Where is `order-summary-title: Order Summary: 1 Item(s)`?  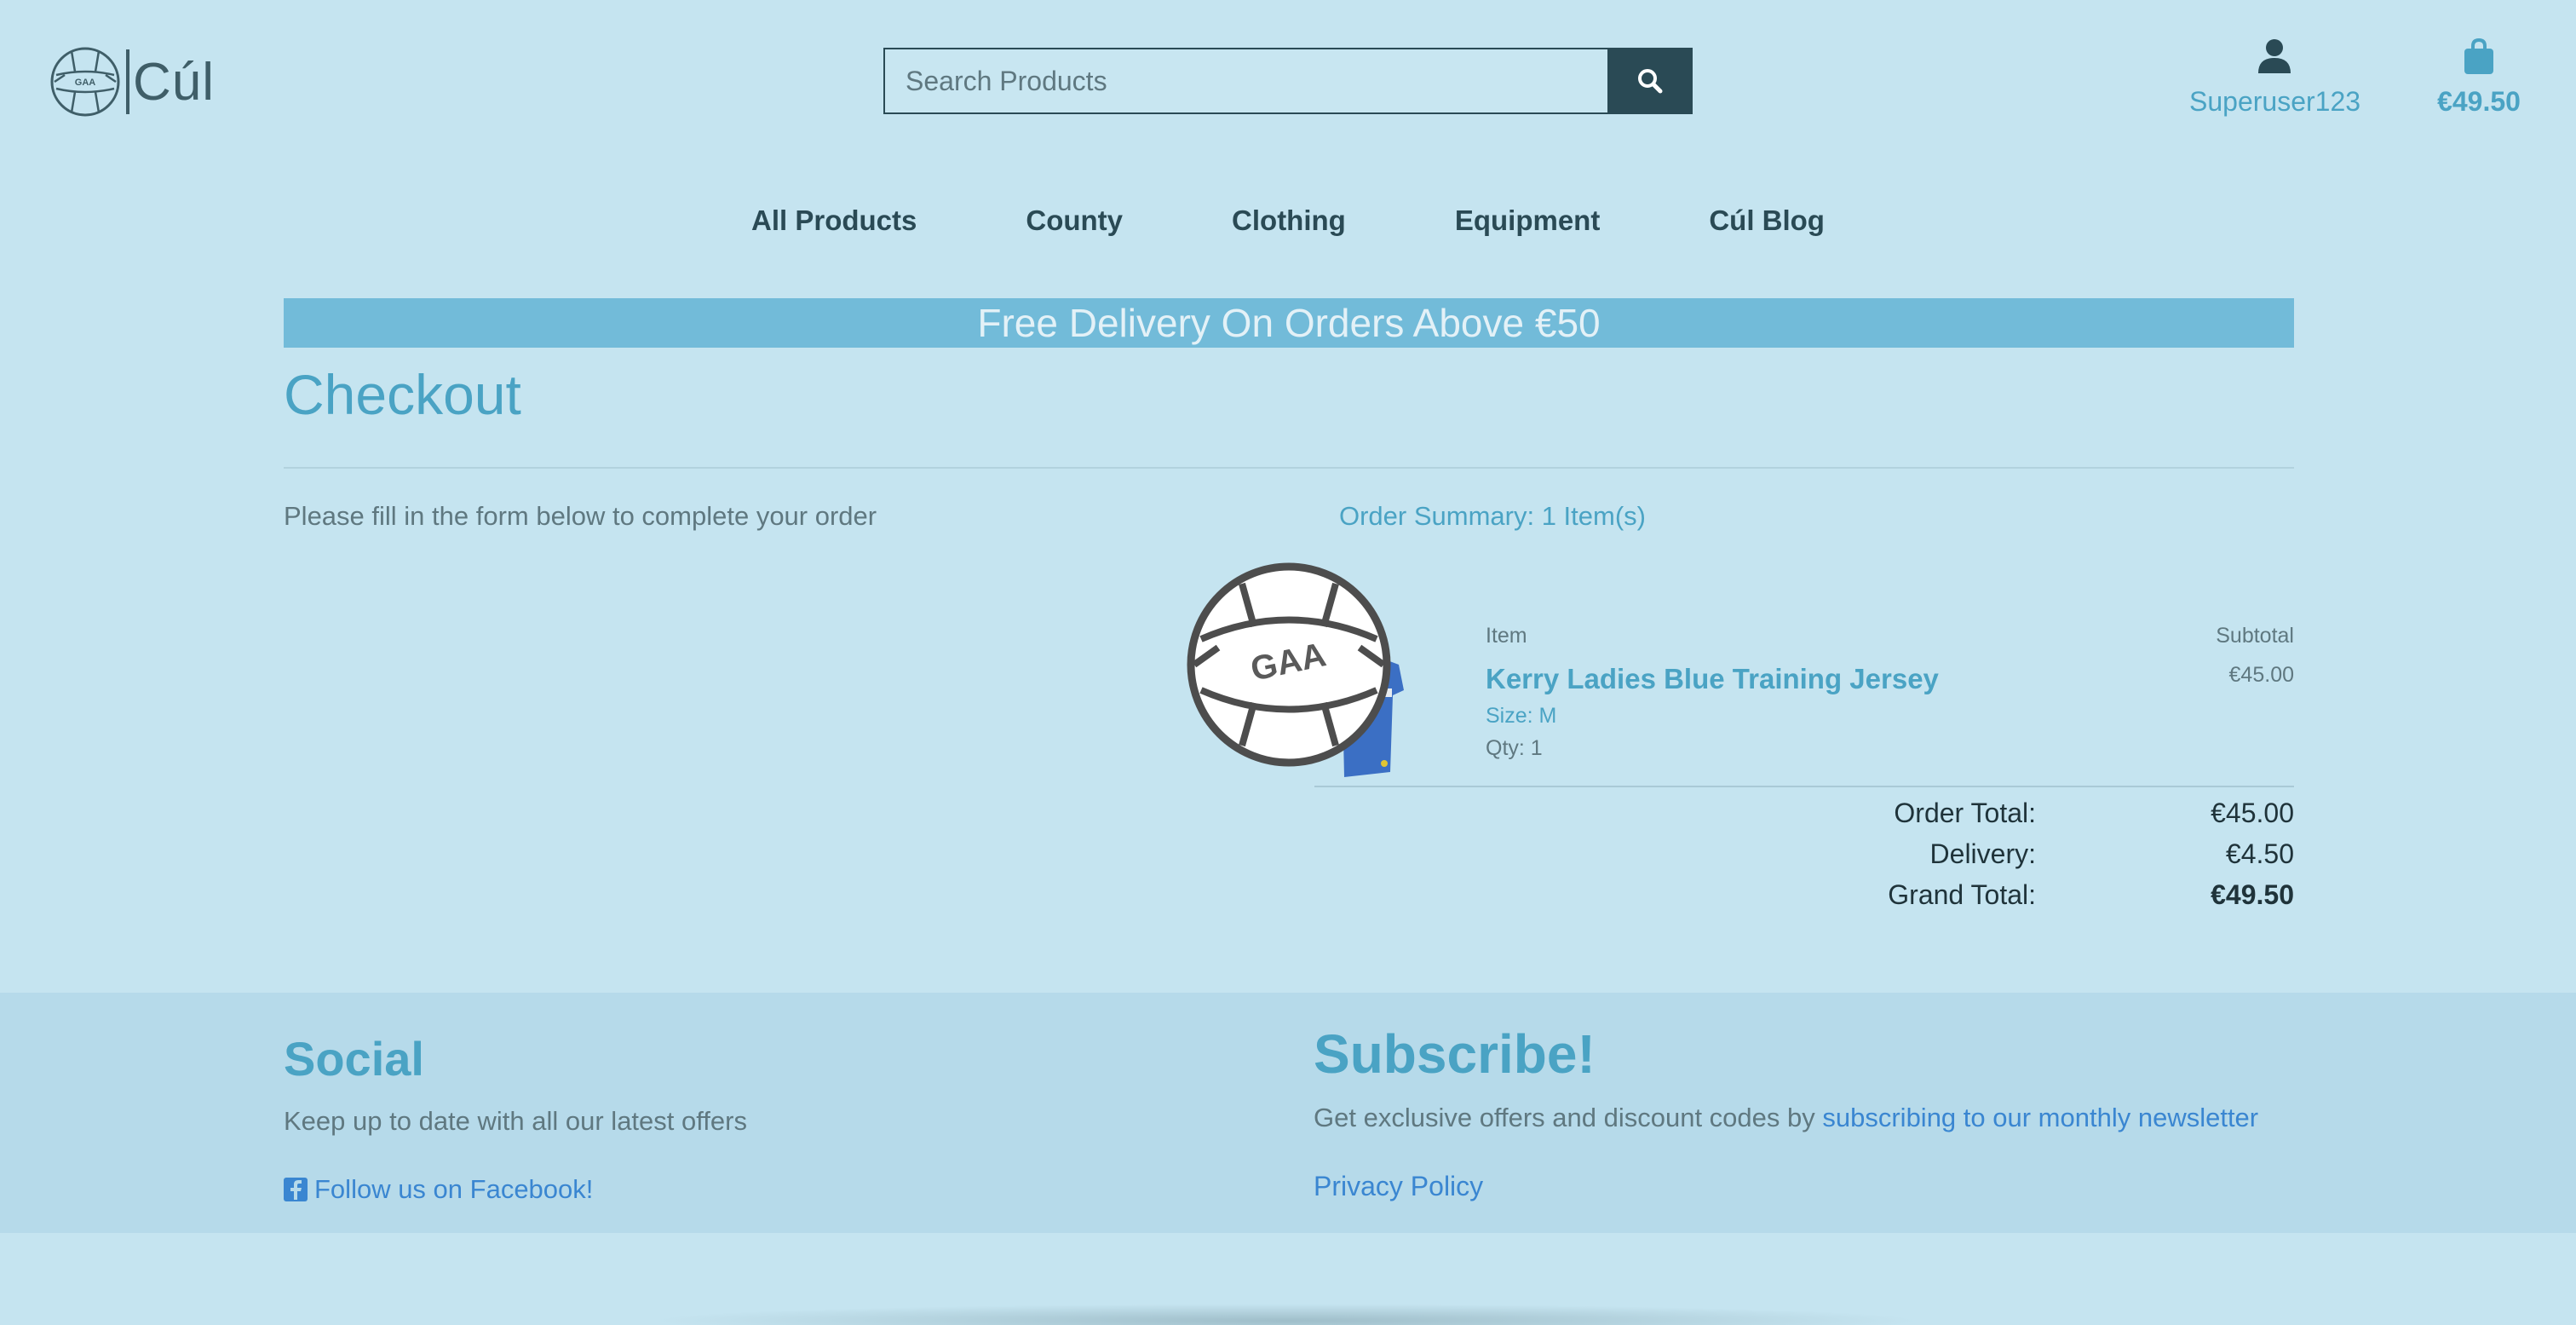
order-summary-title: Order Summary: 1 Item(s) is located at coordinates (1493, 516).